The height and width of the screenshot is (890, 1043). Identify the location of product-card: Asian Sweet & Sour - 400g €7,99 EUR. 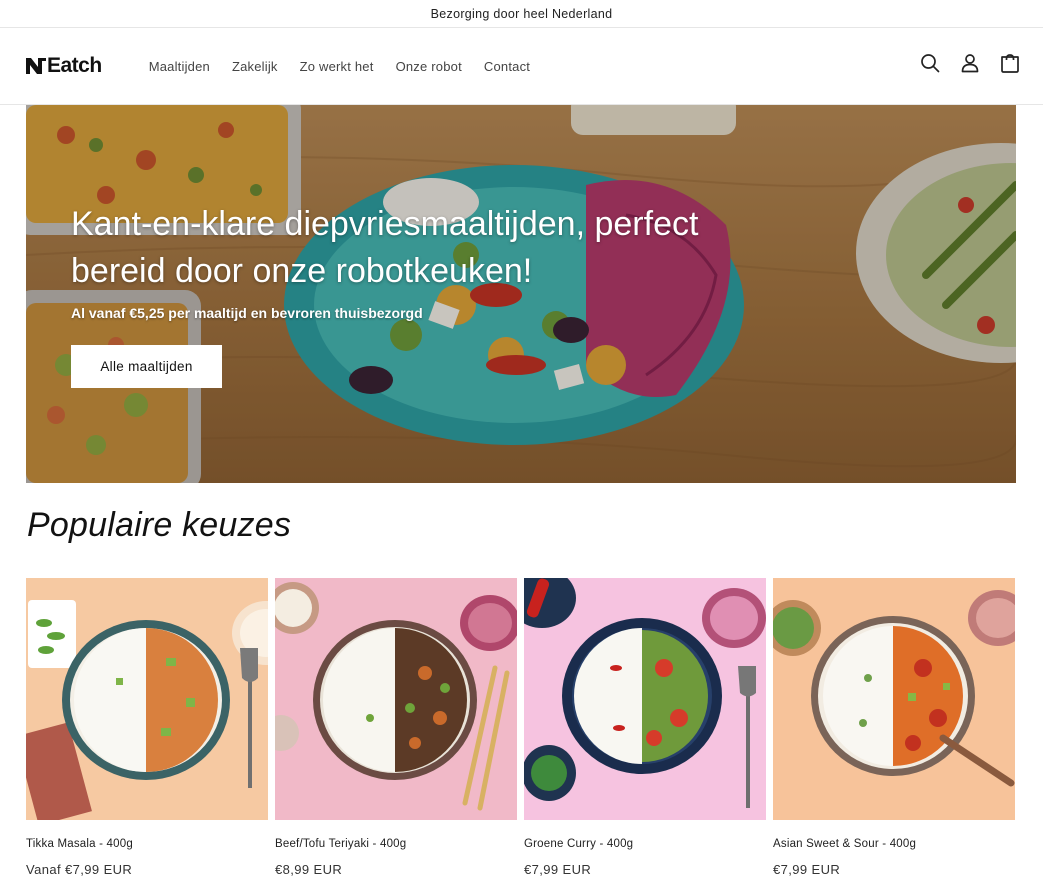
(894, 727).